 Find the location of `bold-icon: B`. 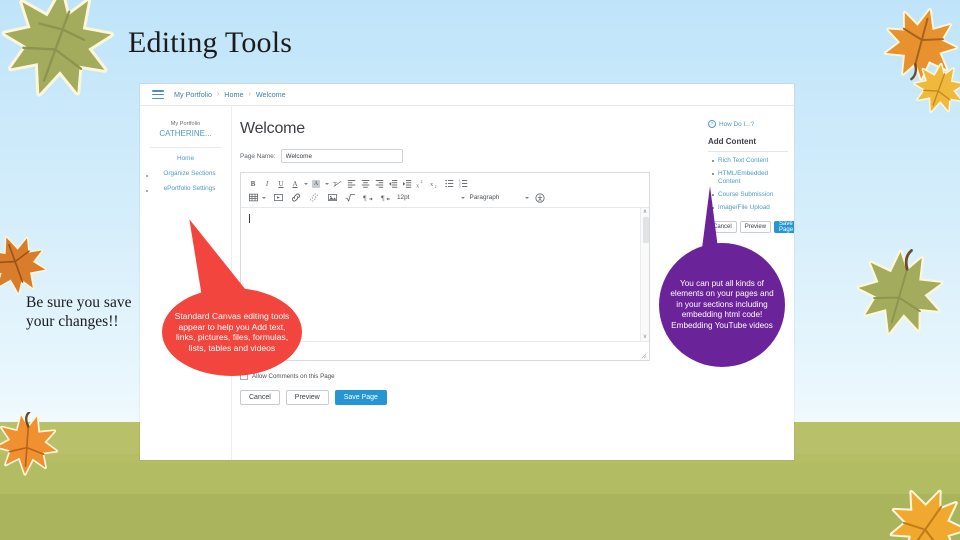

bold-icon: B is located at coordinates (253, 184).